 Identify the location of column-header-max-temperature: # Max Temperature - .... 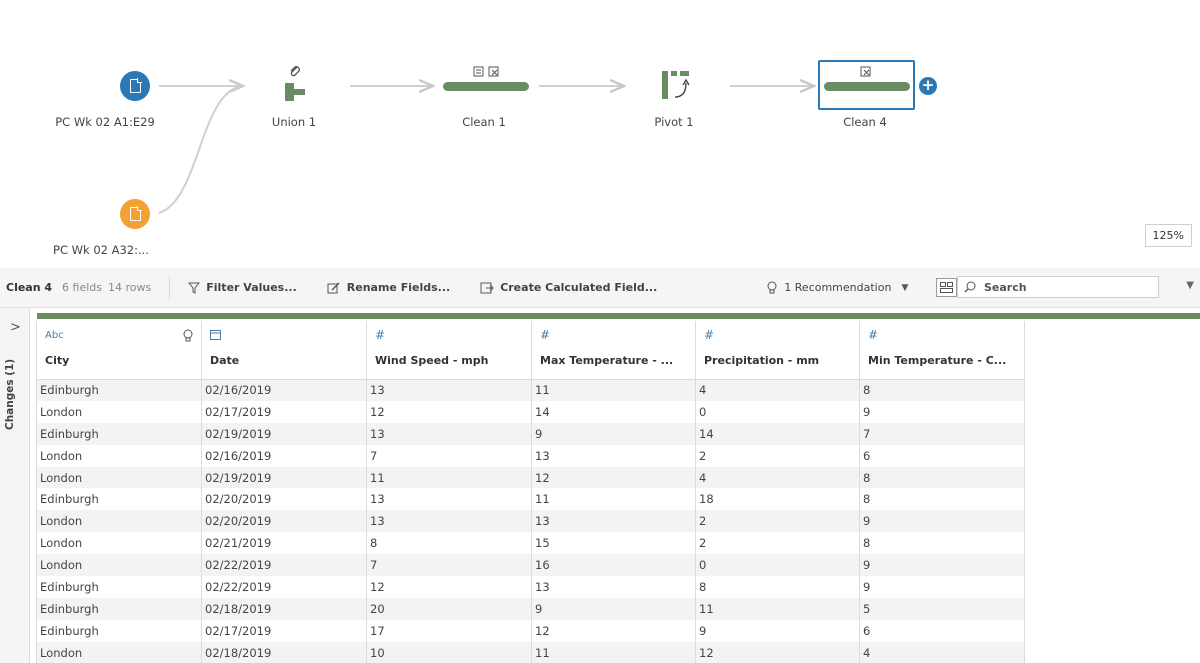
(613, 350).